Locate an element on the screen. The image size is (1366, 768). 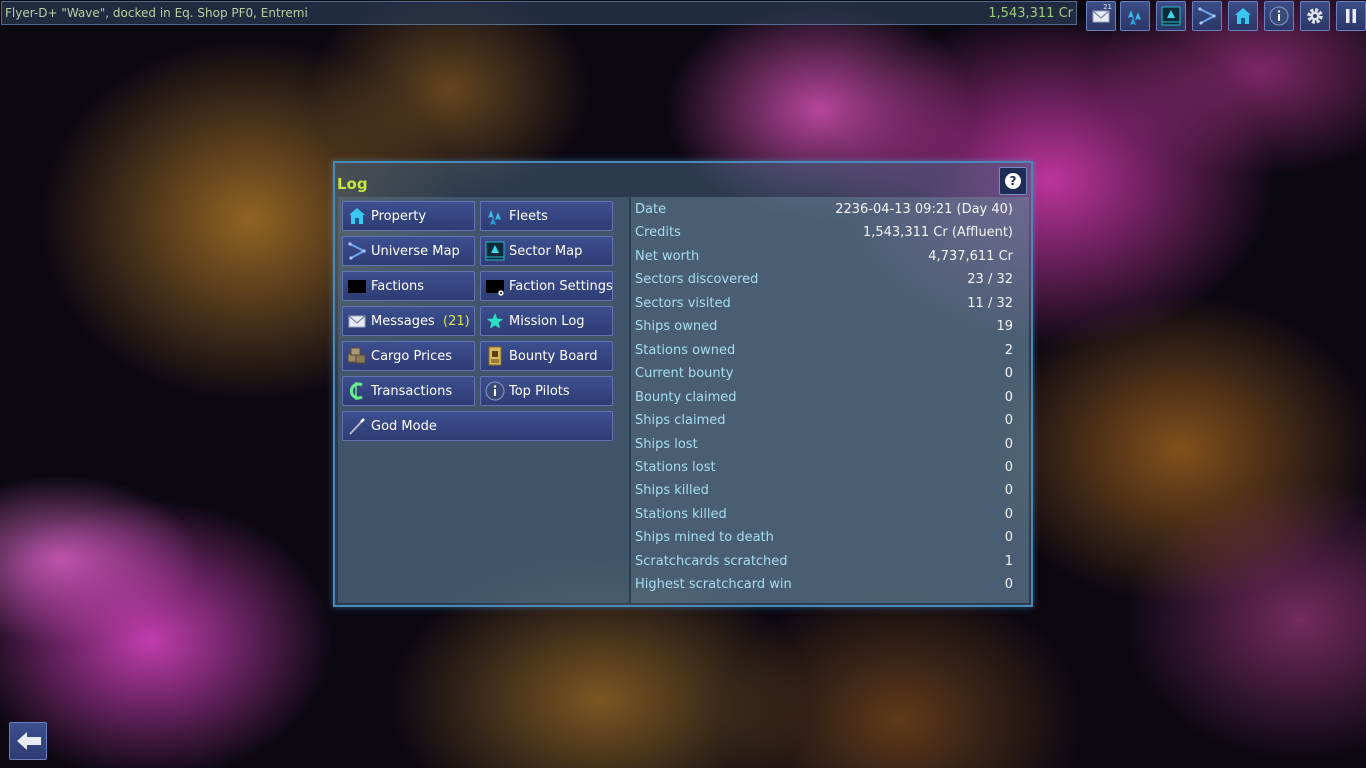
sector-map-icon is located at coordinates (1171, 16).